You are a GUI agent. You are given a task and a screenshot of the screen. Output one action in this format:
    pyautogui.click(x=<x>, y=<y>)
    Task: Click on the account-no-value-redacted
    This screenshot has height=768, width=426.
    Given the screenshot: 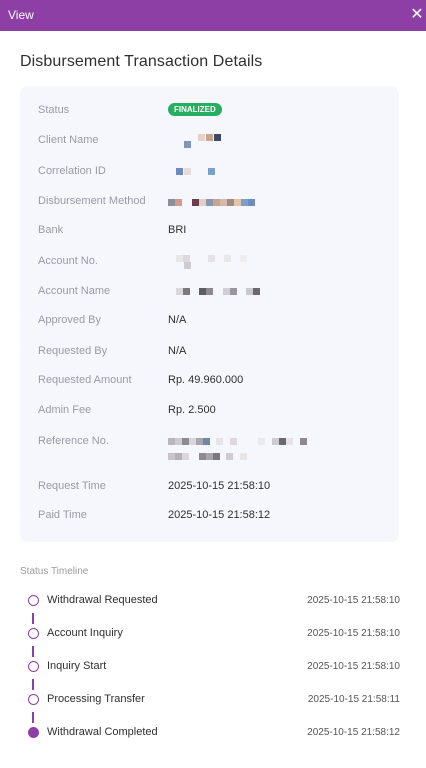 What is the action you would take?
    pyautogui.click(x=213, y=262)
    